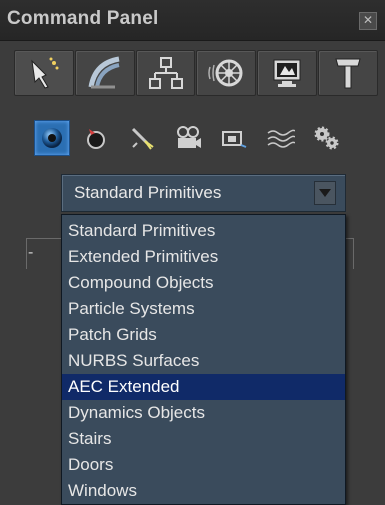  What do you see at coordinates (203, 465) in the screenshot?
I see `dropdown-option-doors: Doors` at bounding box center [203, 465].